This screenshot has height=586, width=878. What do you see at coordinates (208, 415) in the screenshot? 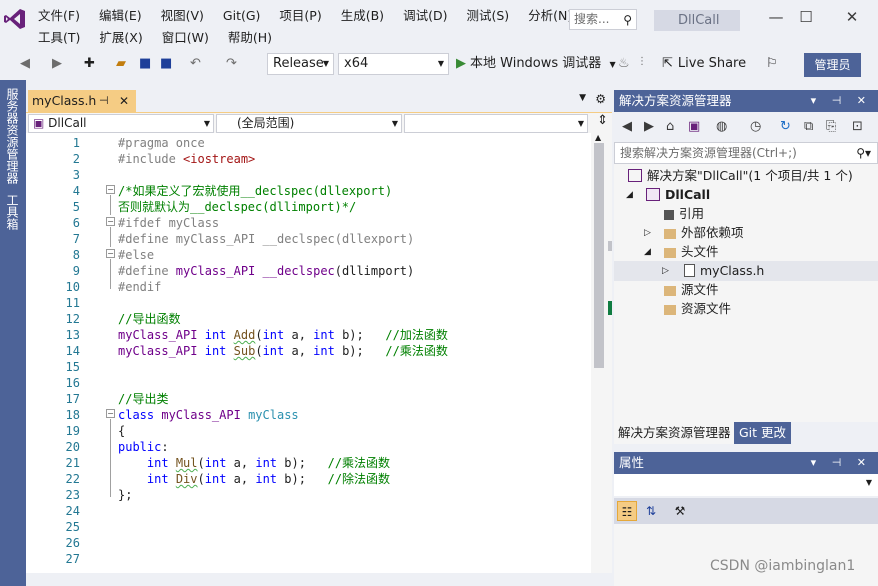
I see `code-line-18: class myClass_API myClass` at bounding box center [208, 415].